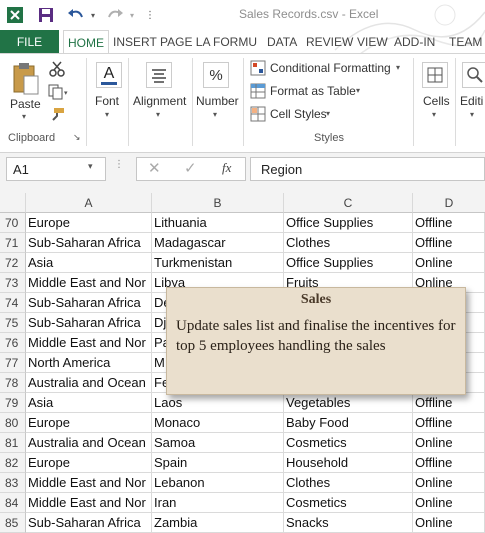 The height and width of the screenshot is (533, 485). Describe the element at coordinates (109, 75) in the screenshot. I see `font-icon: A` at that location.